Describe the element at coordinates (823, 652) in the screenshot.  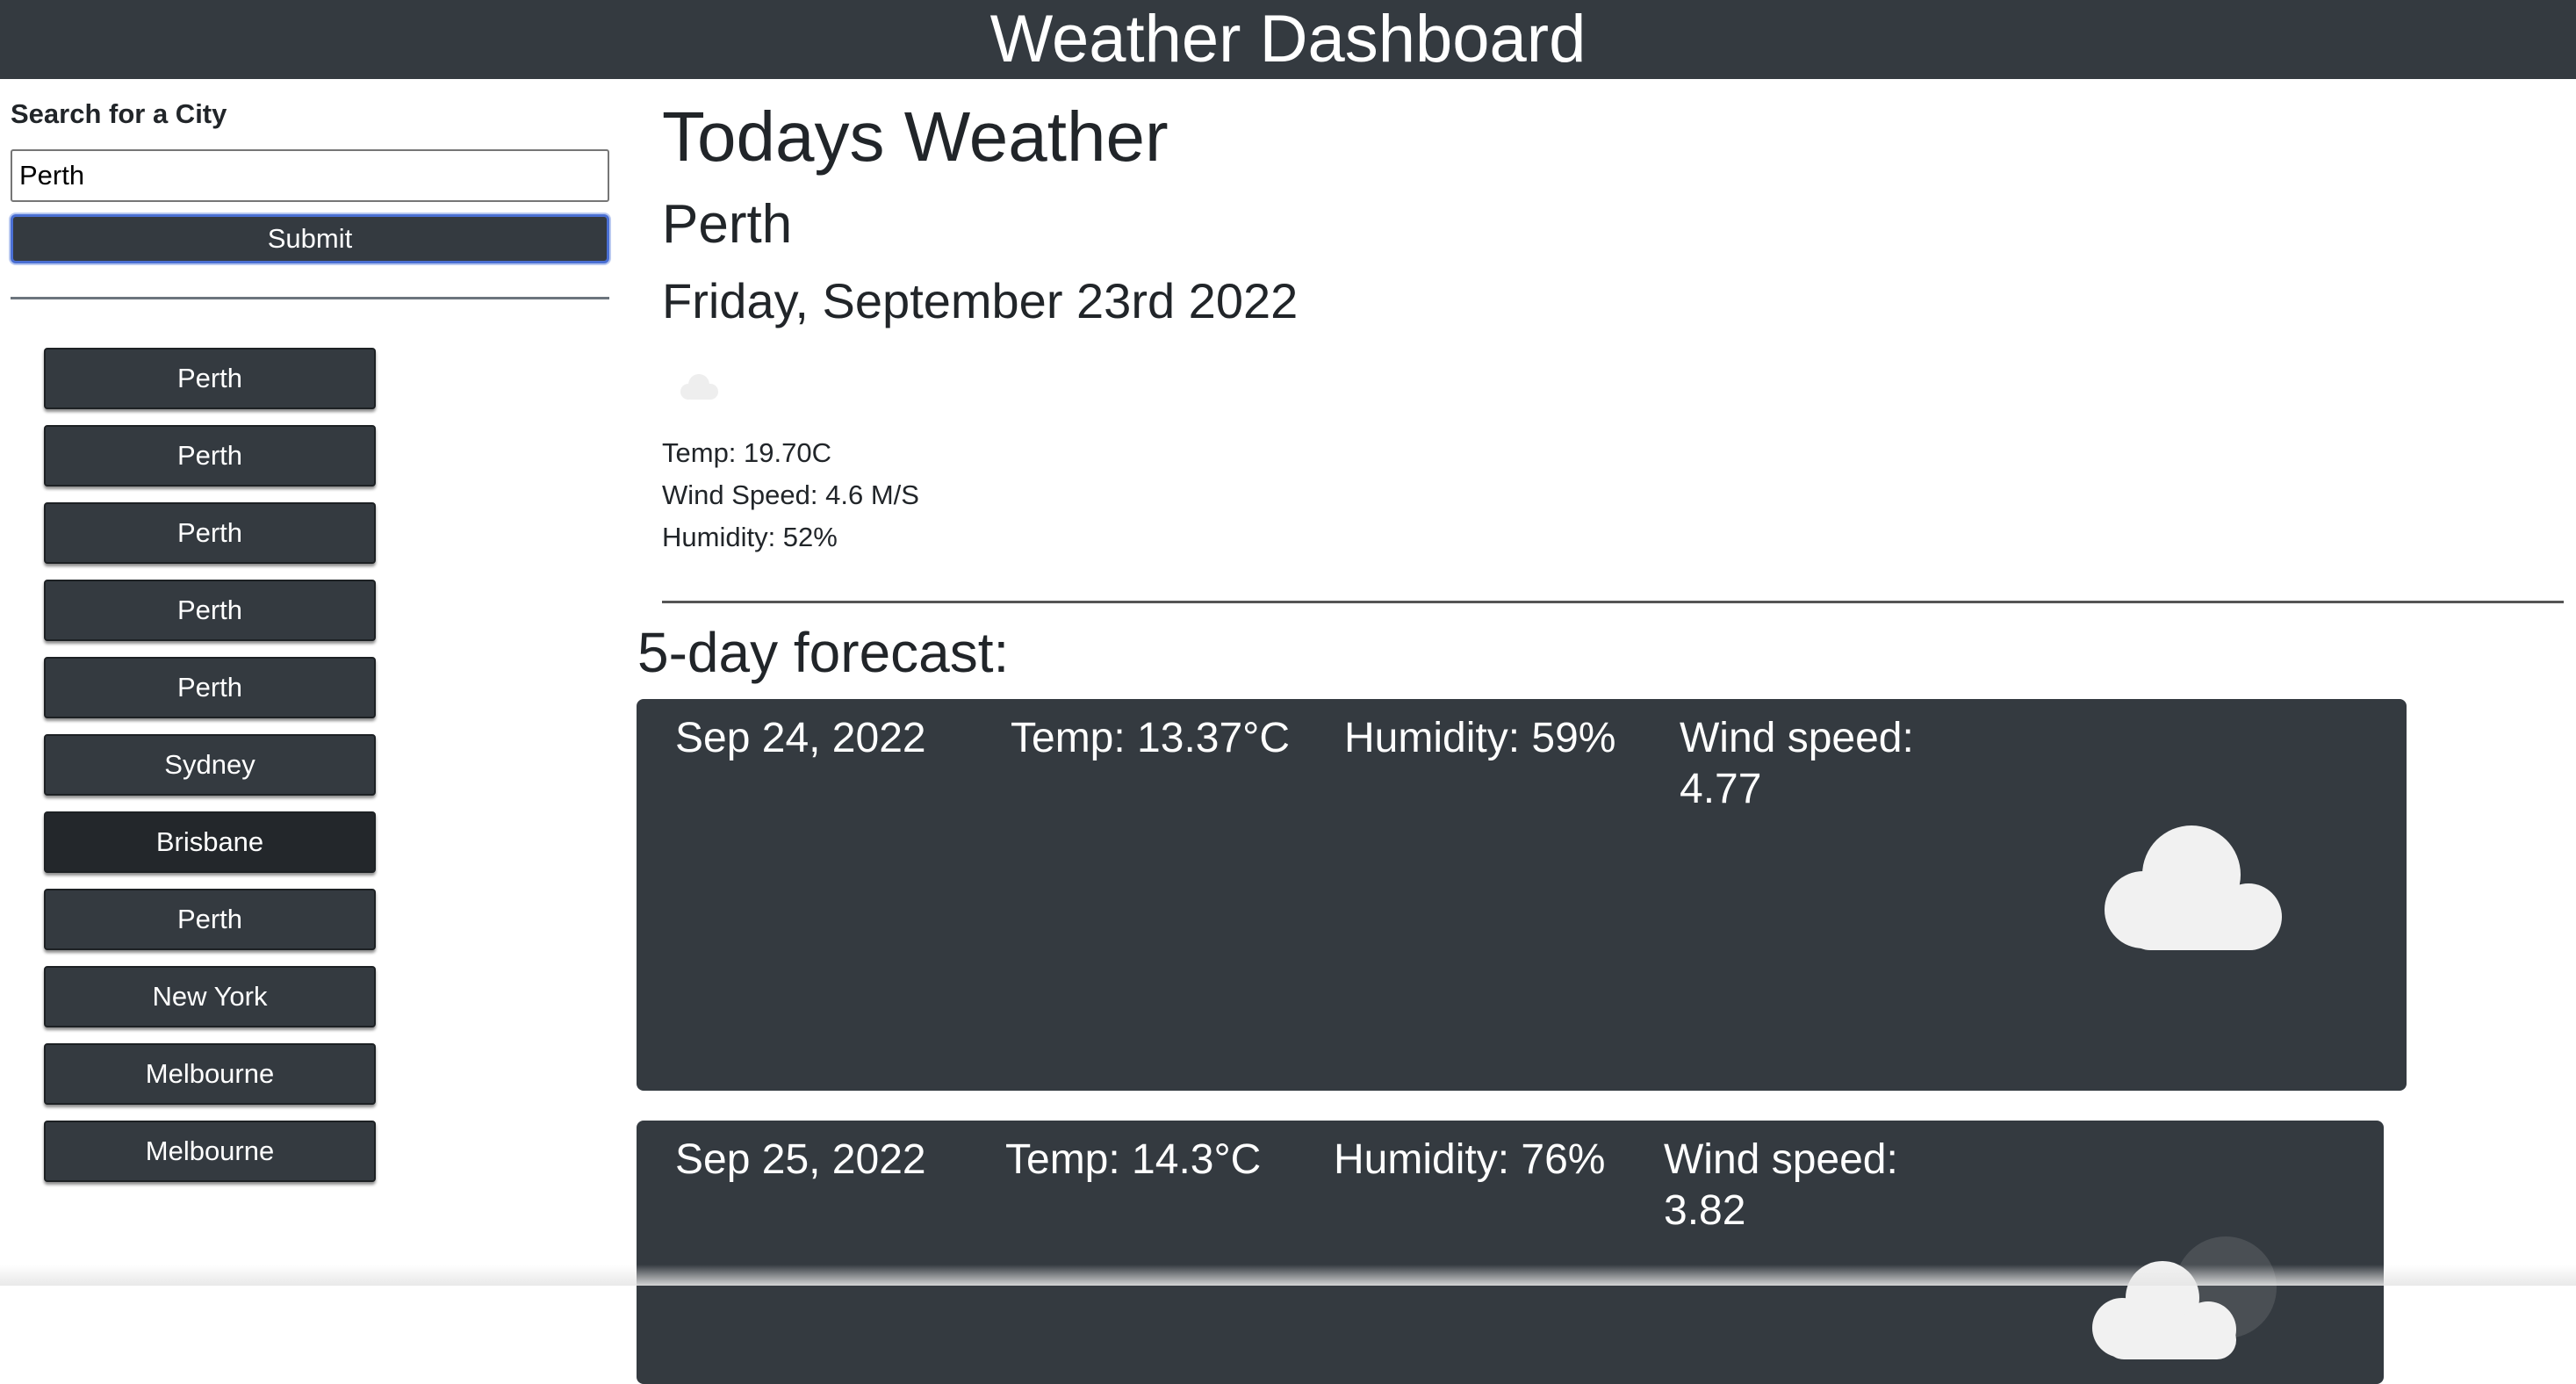
I see `forecast-title: 5-day forecast:` at that location.